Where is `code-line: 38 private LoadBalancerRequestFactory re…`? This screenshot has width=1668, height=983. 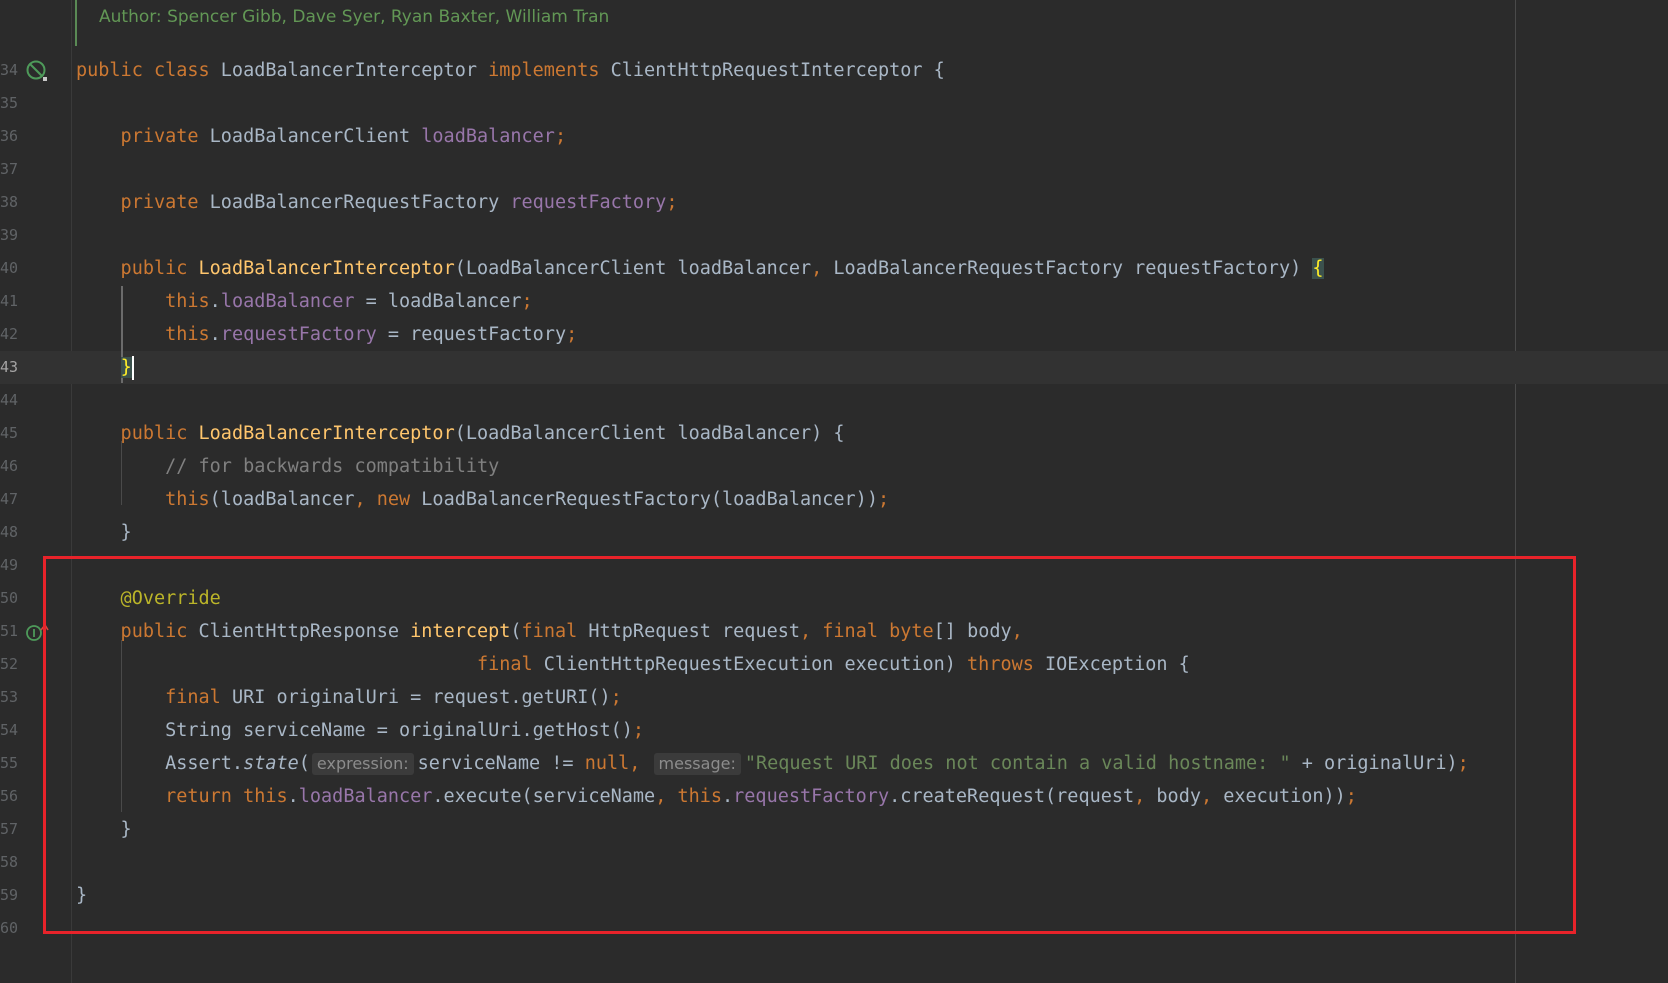
code-line: 38 private LoadBalancerRequestFactory re… is located at coordinates (834, 202).